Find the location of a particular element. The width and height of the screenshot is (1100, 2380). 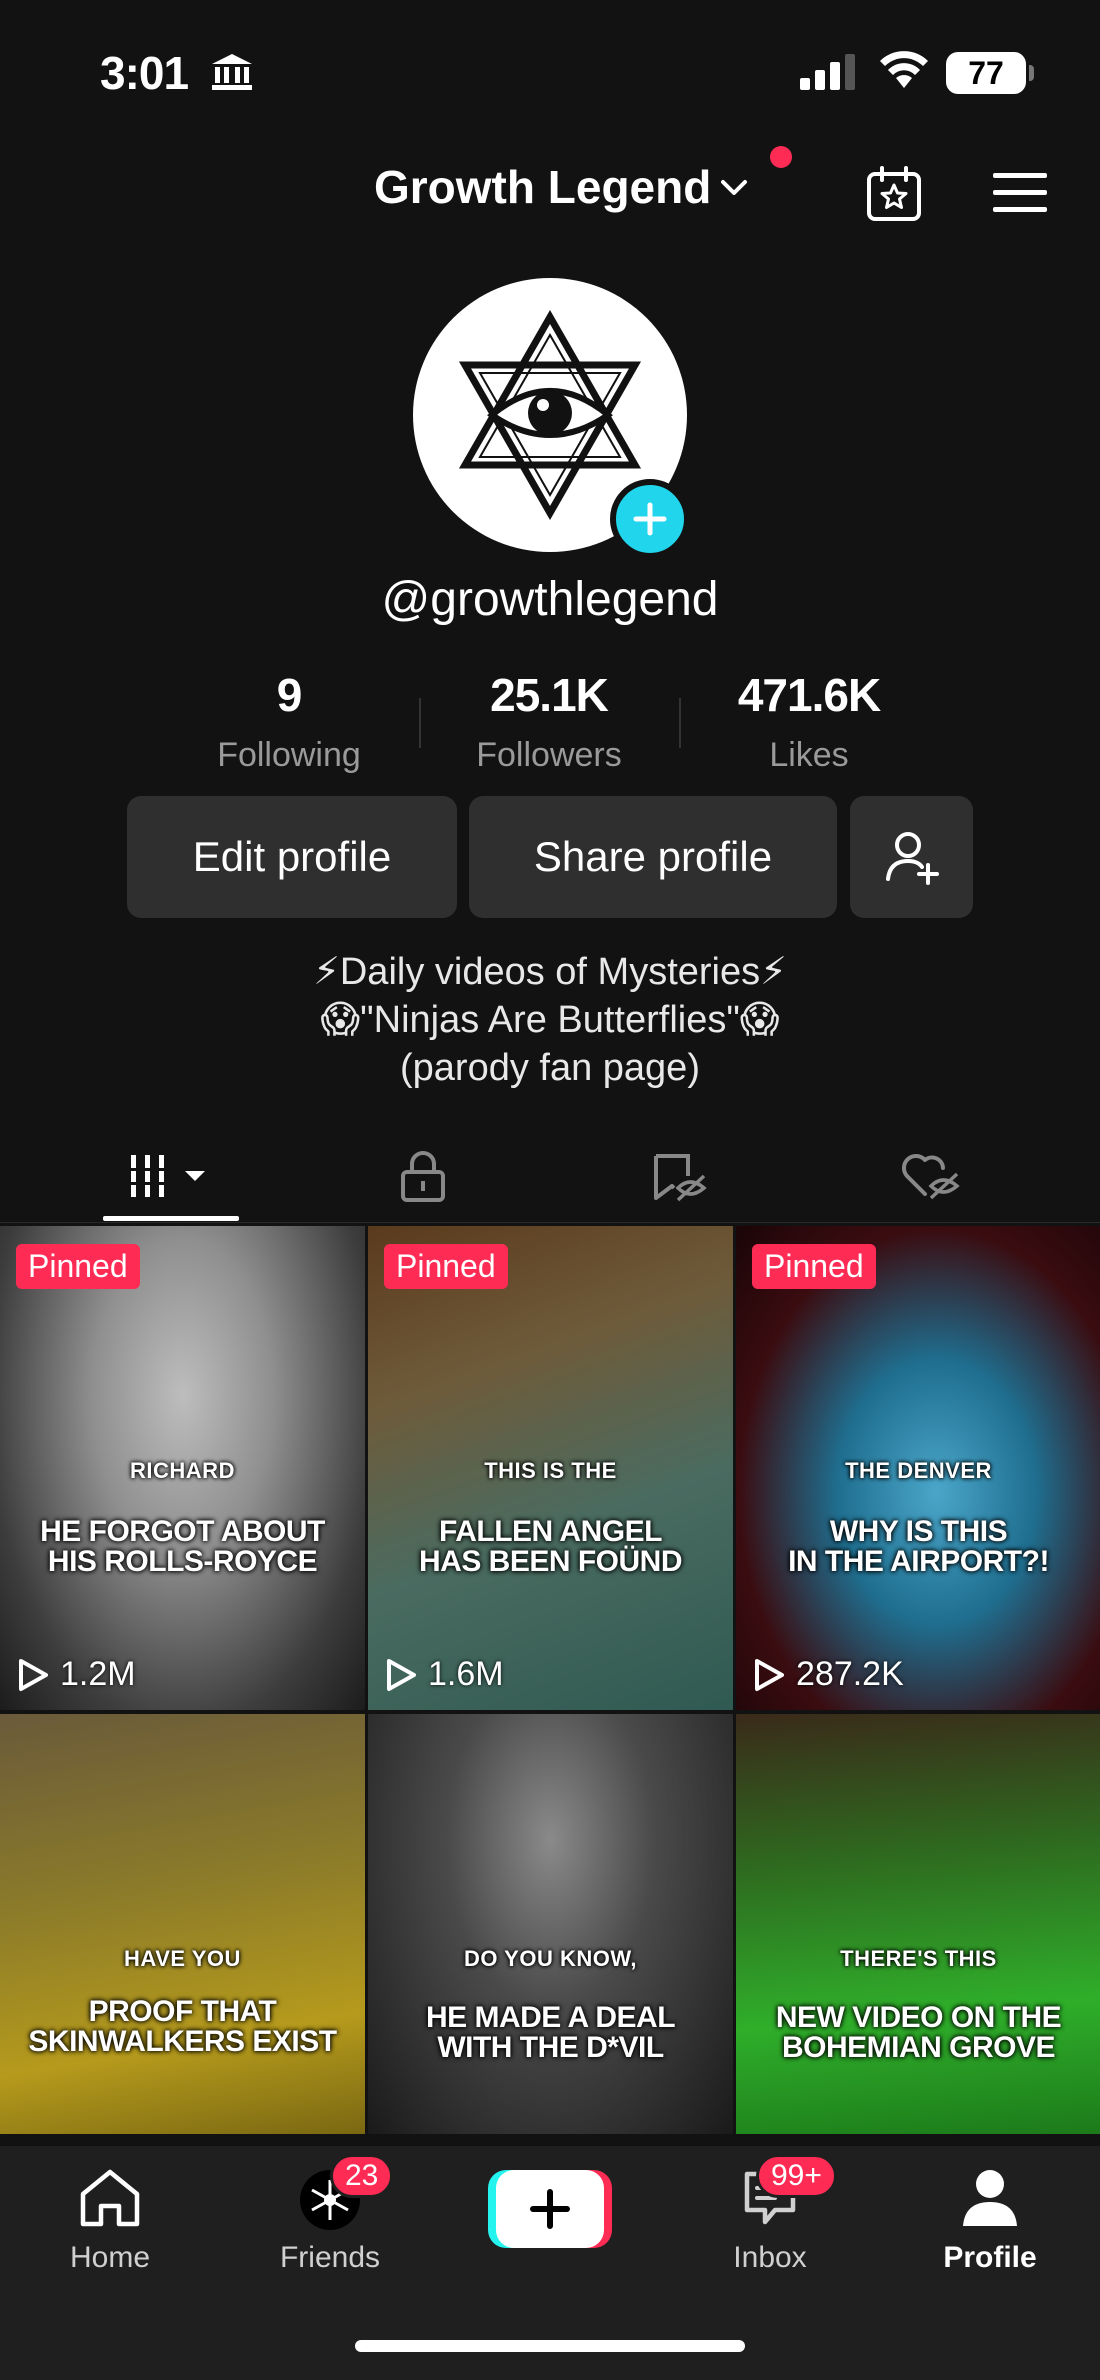

nav-home: Home is located at coordinates (110, 2220).